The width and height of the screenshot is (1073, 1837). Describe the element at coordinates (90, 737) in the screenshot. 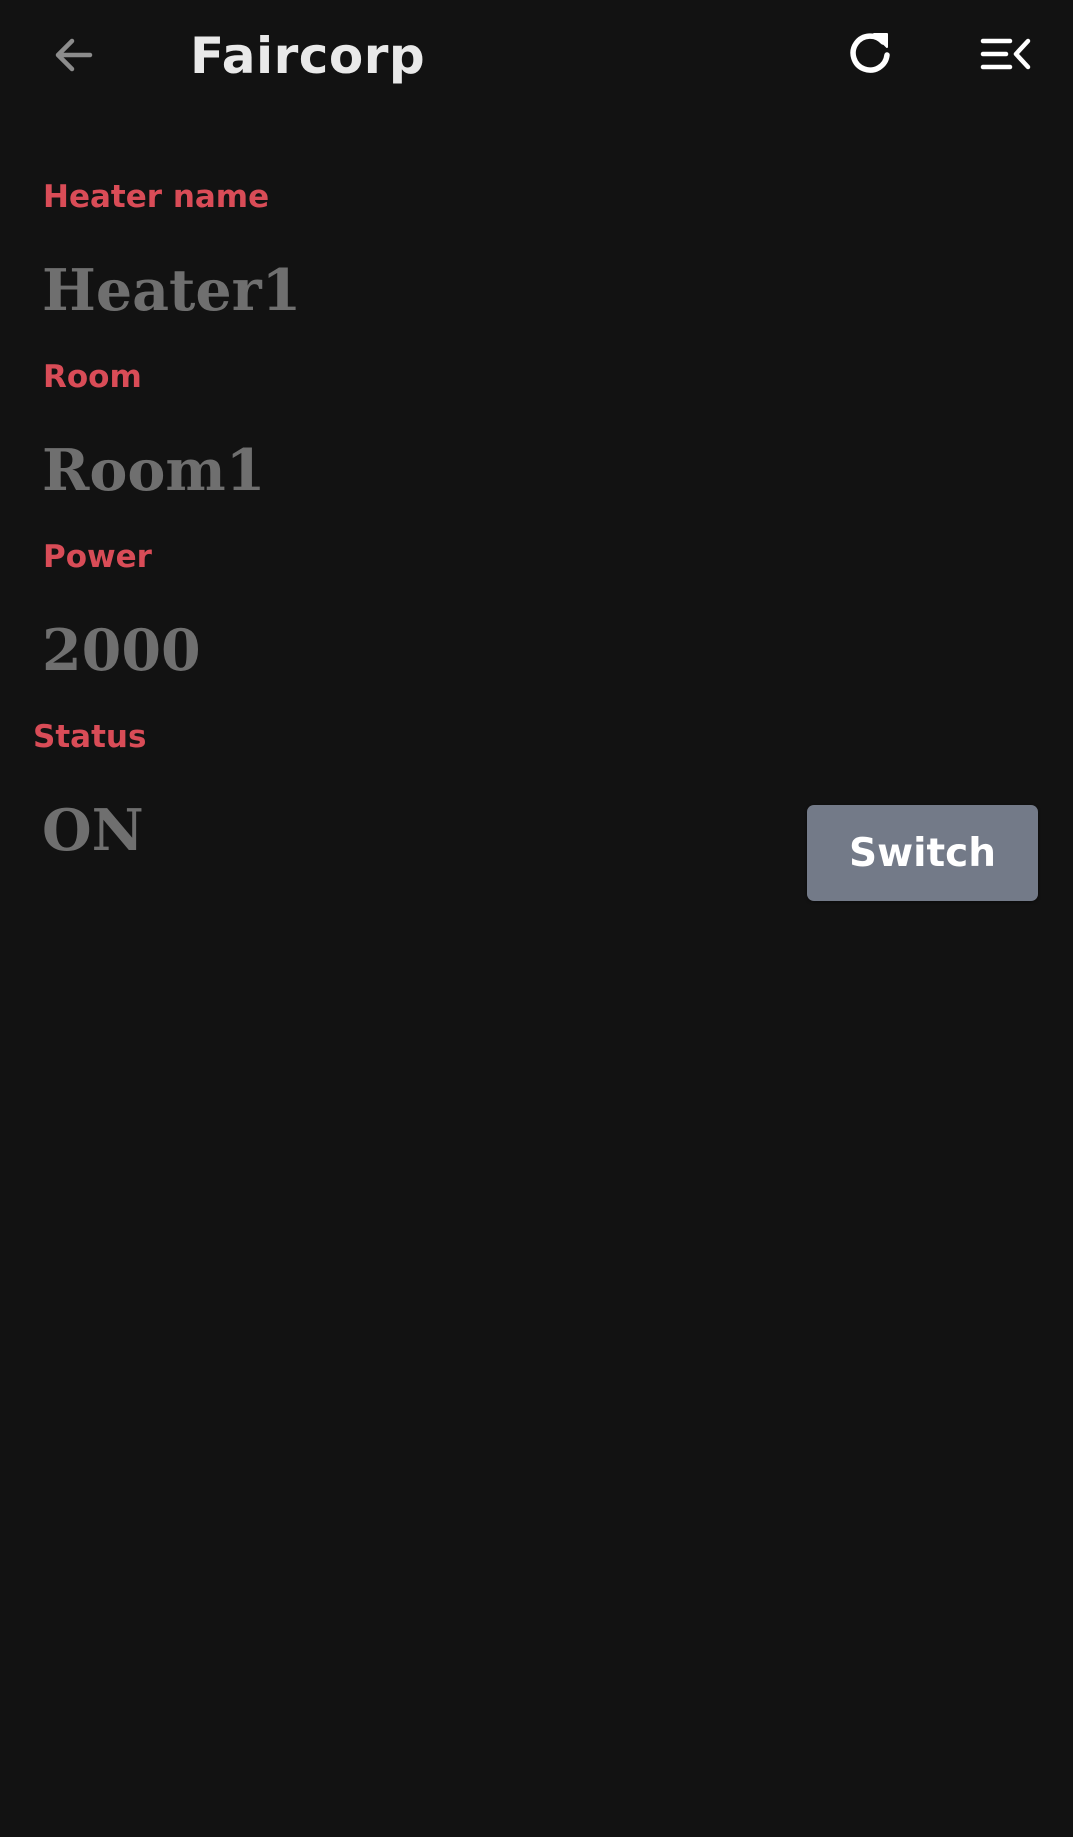

I see `status-label: Status` at that location.